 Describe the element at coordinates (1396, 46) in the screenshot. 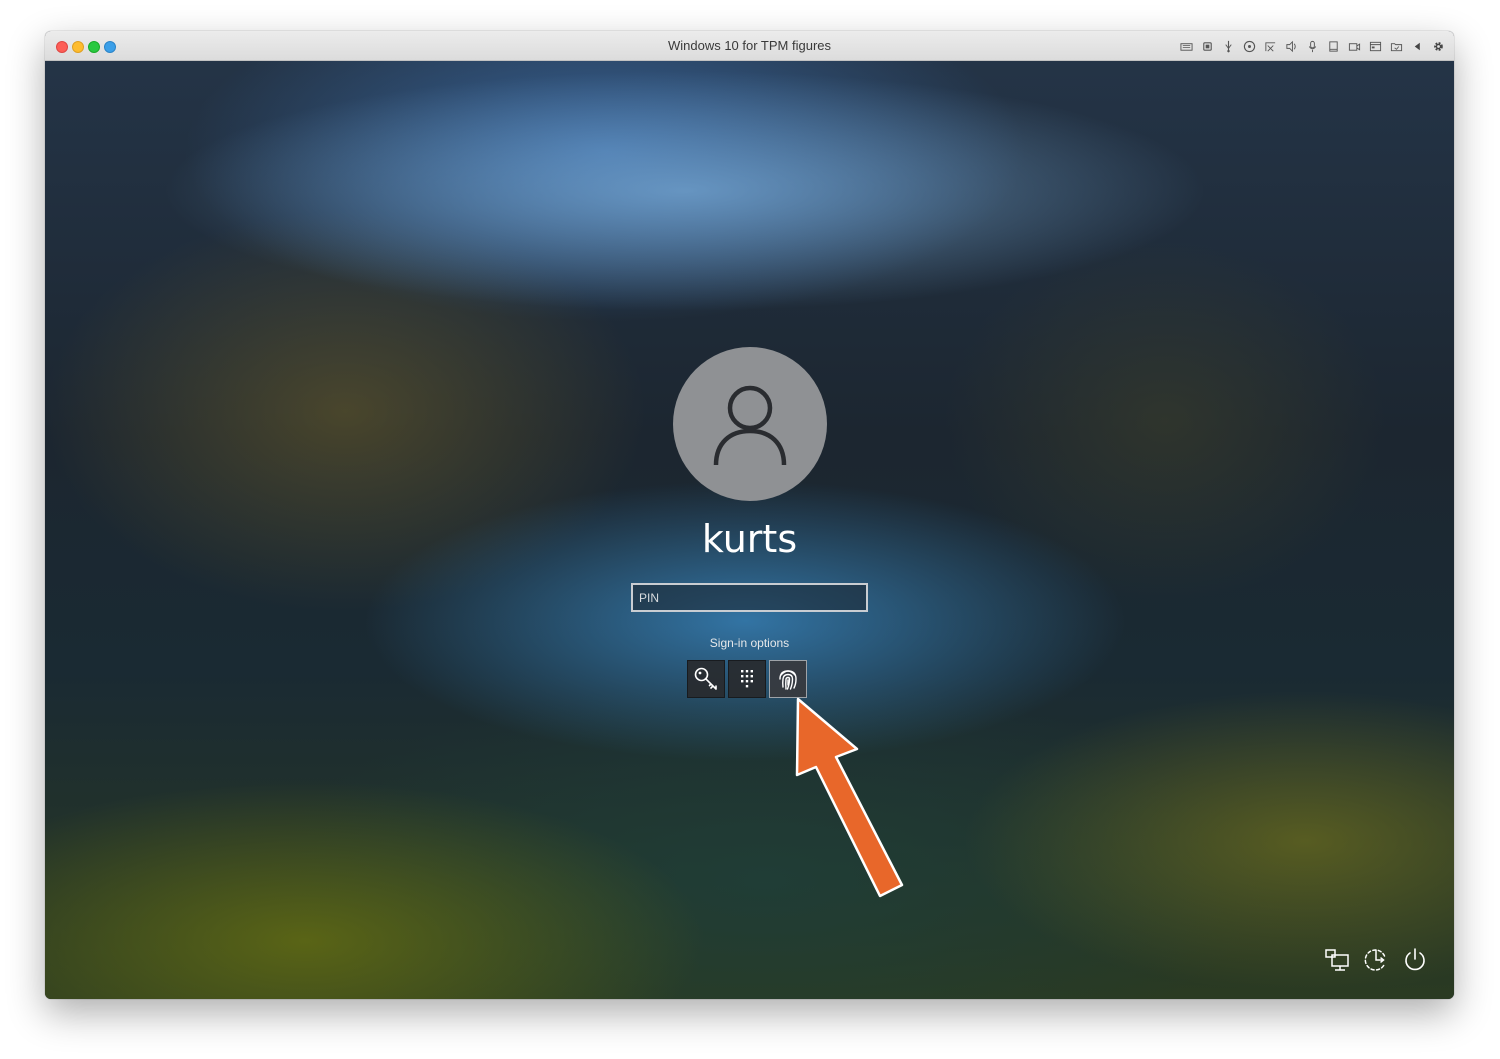

I see `printer-icon` at that location.